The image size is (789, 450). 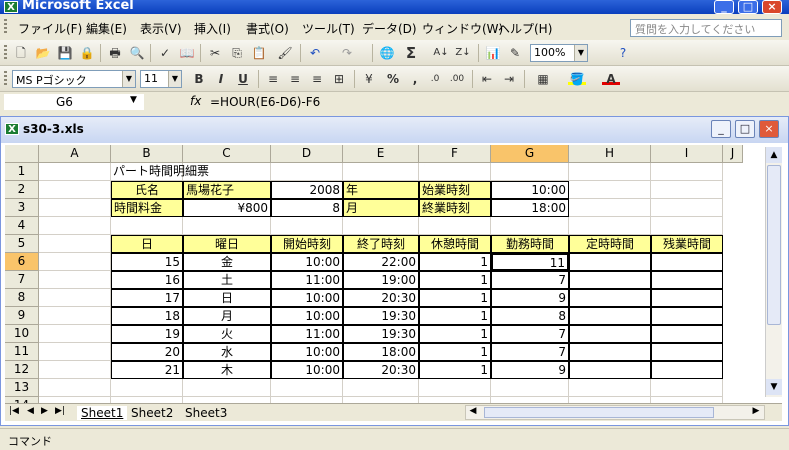 What do you see at coordinates (44, 411) in the screenshot?
I see `tab-nav-next-icon: ▶` at bounding box center [44, 411].